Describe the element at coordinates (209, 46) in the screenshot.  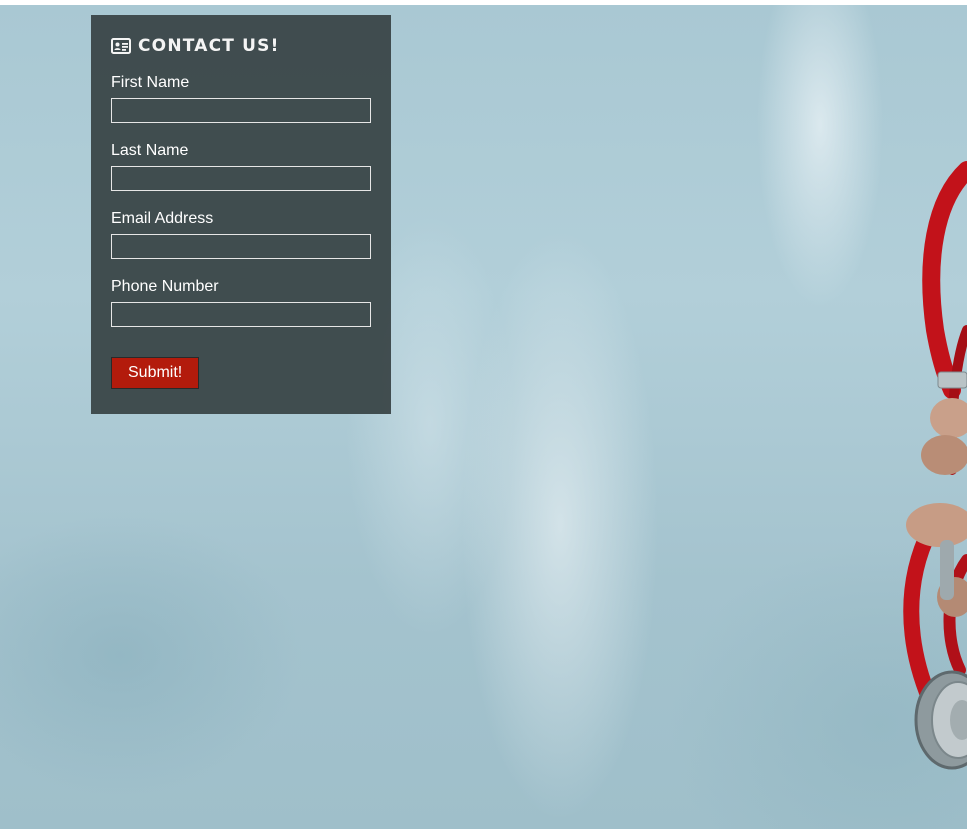
I see `contact-form-title-text: CONTACT US!` at that location.